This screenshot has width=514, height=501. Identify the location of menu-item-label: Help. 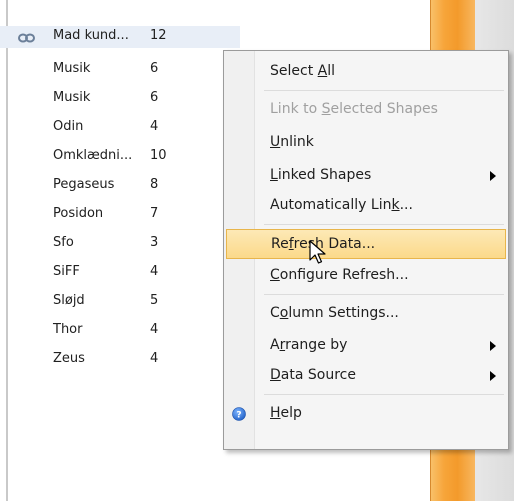
(286, 413).